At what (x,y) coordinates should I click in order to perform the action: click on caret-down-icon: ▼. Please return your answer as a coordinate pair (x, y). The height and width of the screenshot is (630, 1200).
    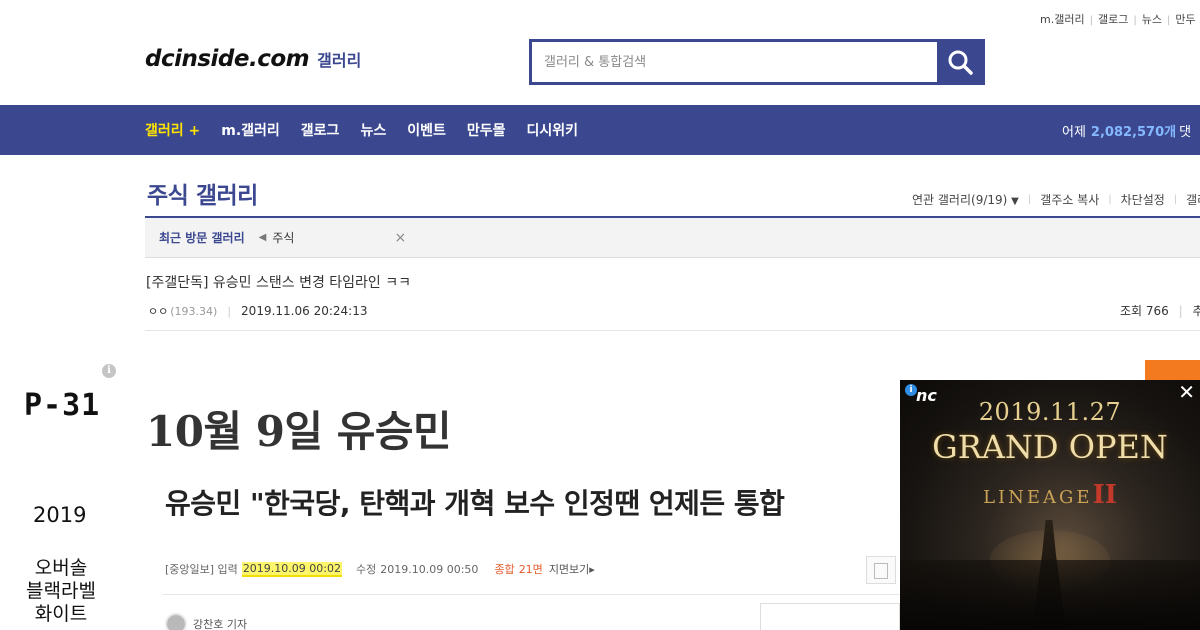
    Looking at the image, I should click on (1015, 201).